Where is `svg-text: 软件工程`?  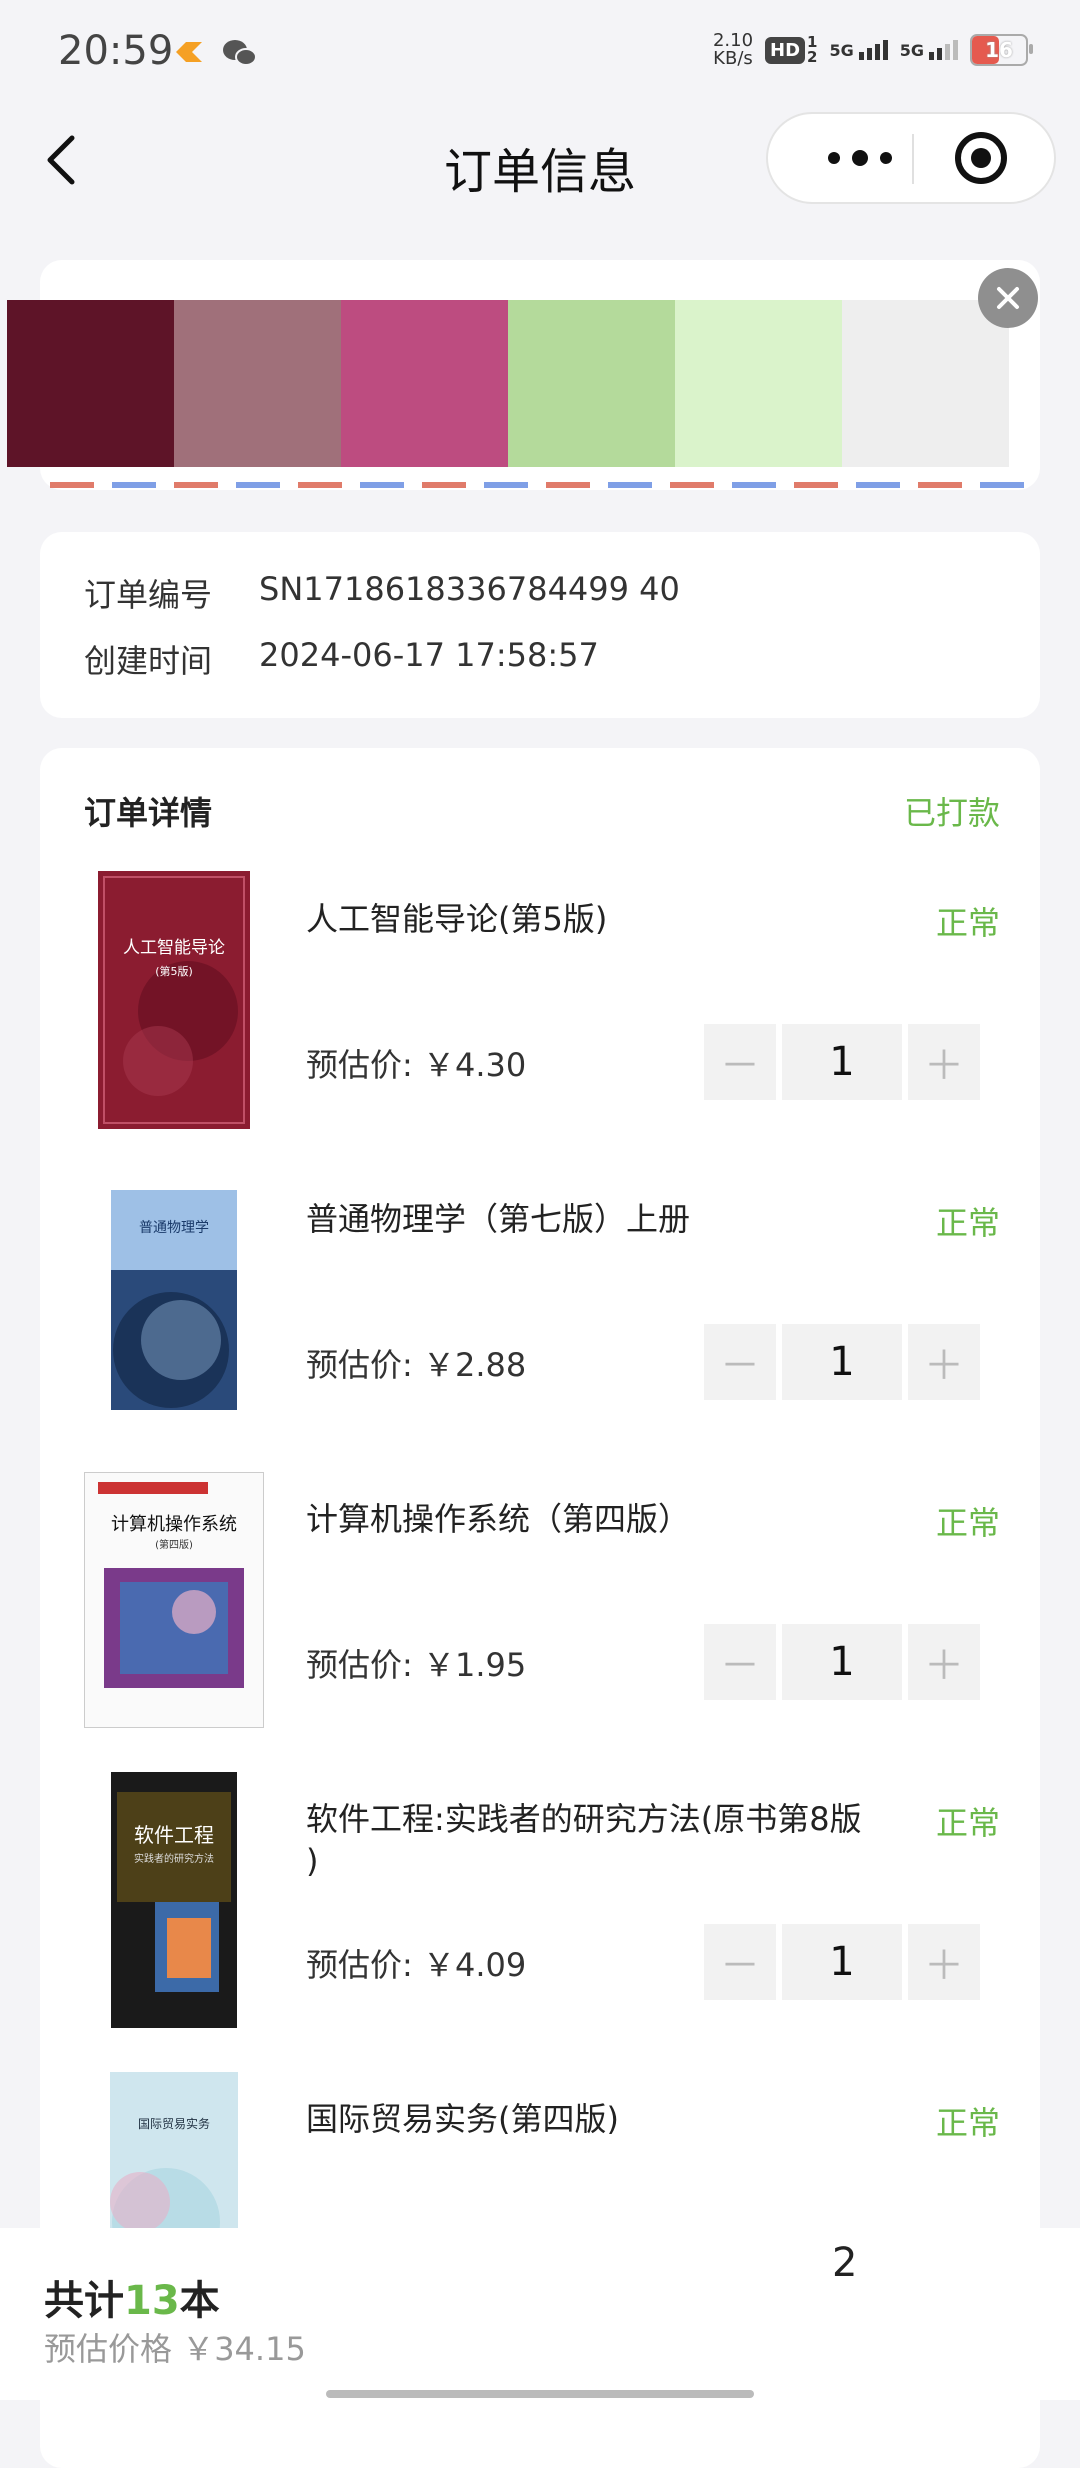 svg-text: 软件工程 is located at coordinates (174, 1835).